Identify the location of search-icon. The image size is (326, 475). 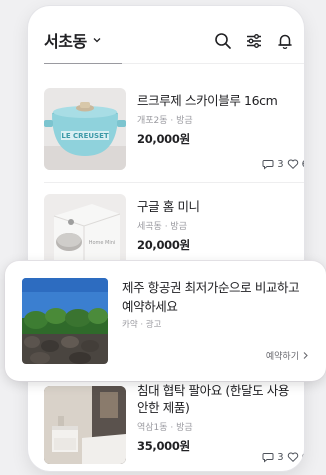
(223, 41).